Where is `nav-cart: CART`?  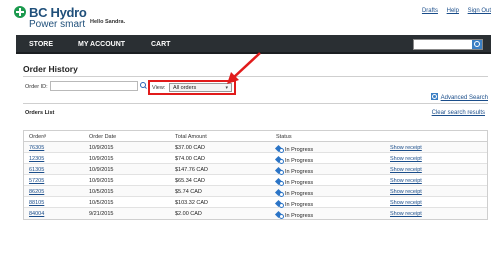
nav-cart: CART is located at coordinates (160, 44).